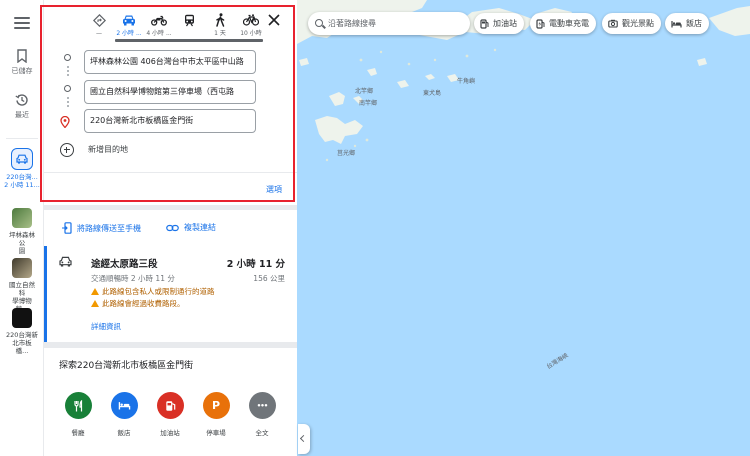 This screenshot has height=456, width=750. I want to click on bookmark-icon, so click(22, 56).